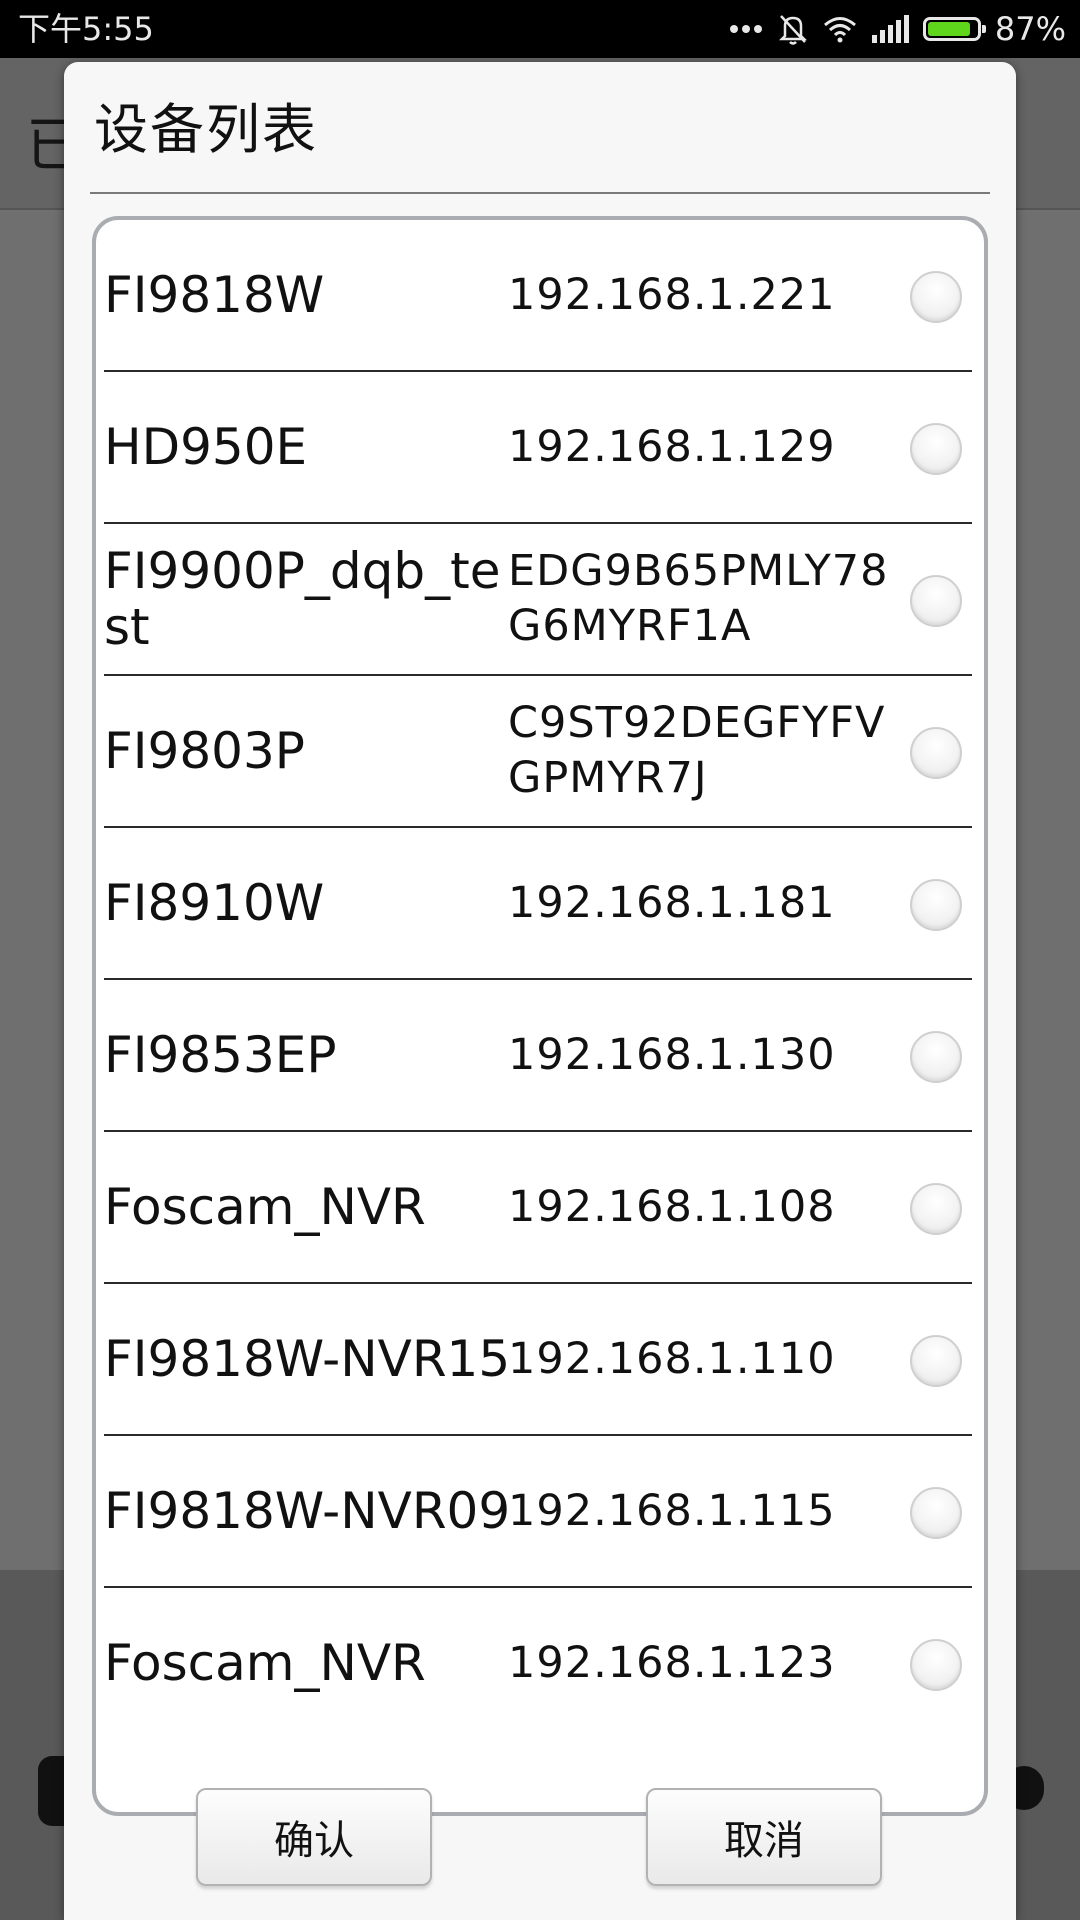 The height and width of the screenshot is (1920, 1080). Describe the element at coordinates (672, 1662) in the screenshot. I see `device-address: 192.168.1.123` at that location.